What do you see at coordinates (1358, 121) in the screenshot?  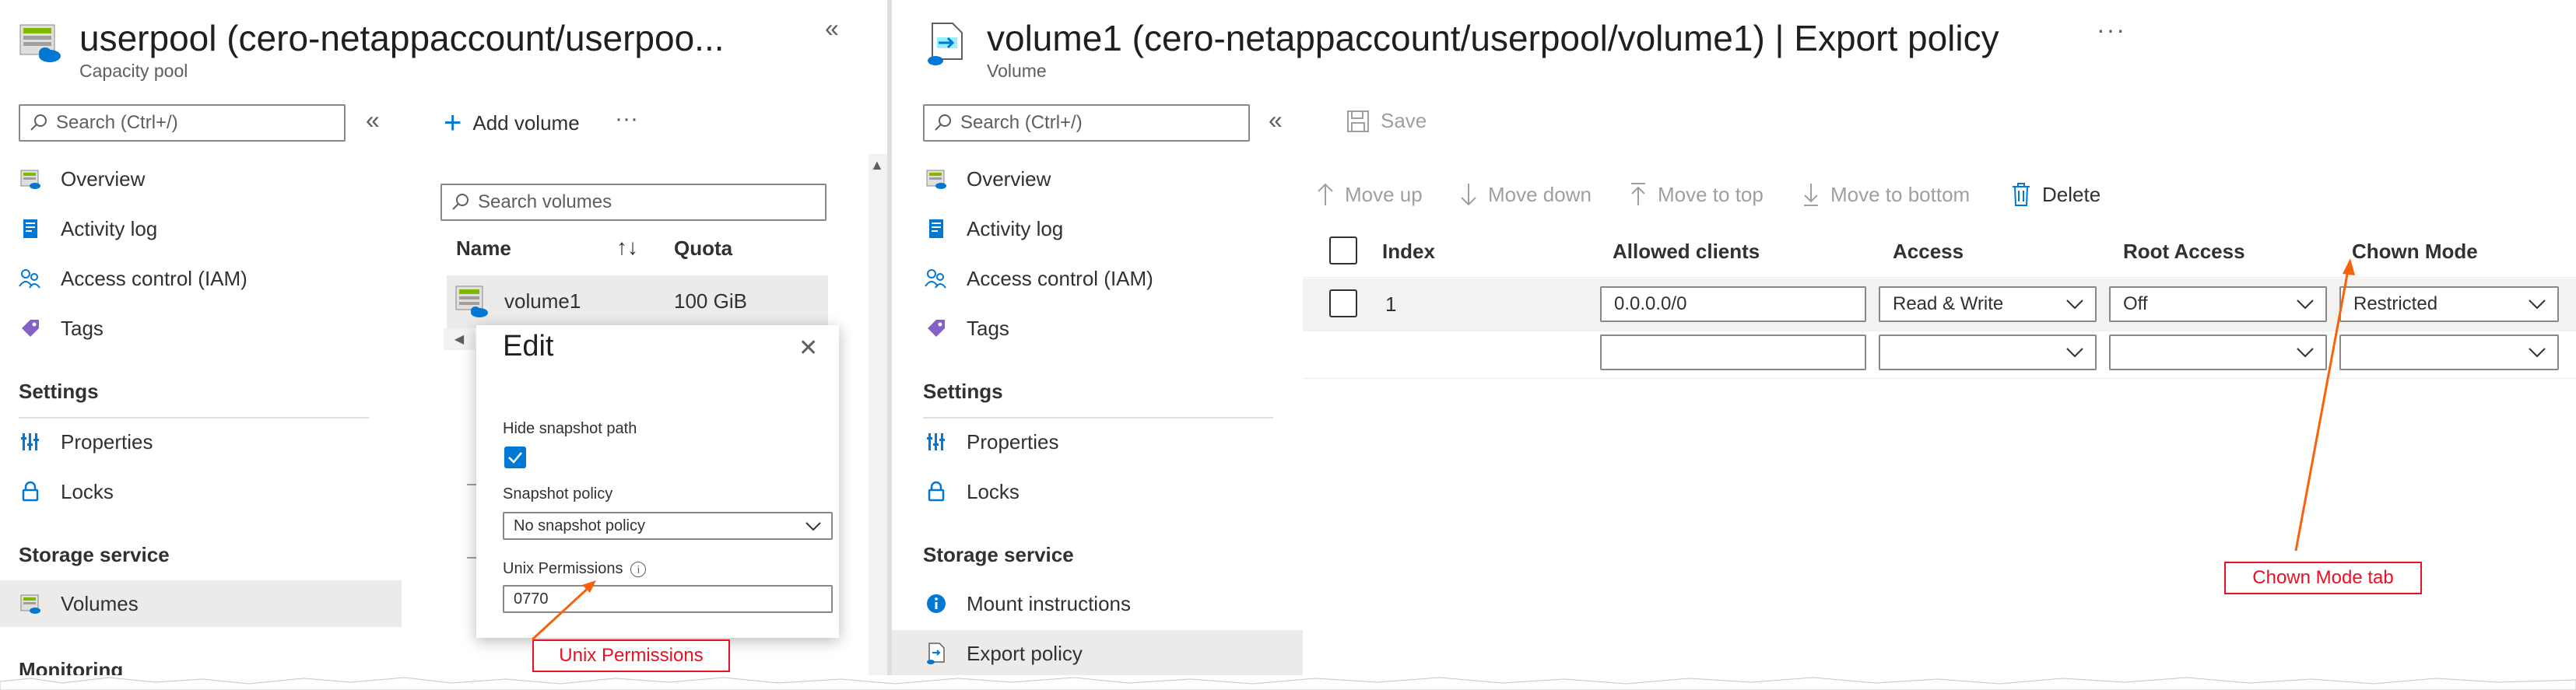 I see `save-icon` at bounding box center [1358, 121].